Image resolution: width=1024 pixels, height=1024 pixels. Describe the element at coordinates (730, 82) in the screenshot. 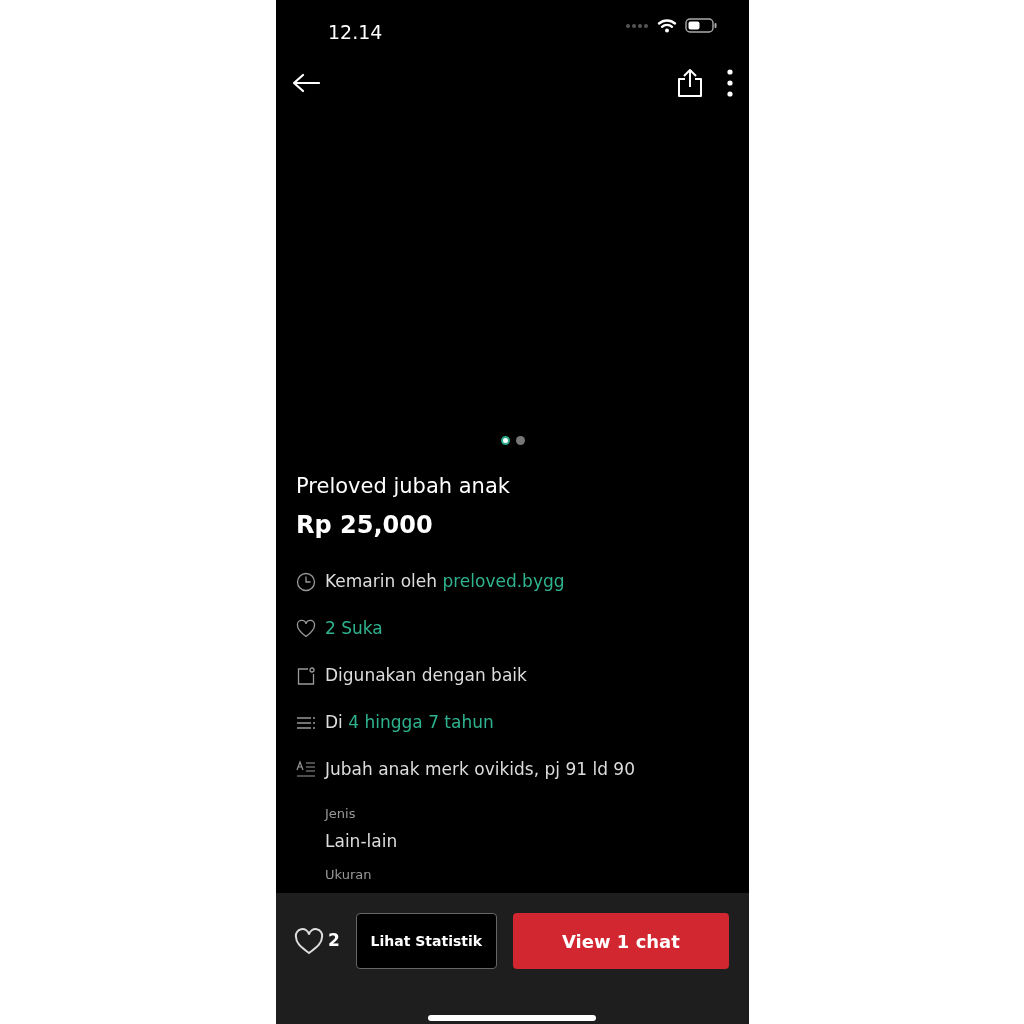

I see `more-options-icon` at that location.